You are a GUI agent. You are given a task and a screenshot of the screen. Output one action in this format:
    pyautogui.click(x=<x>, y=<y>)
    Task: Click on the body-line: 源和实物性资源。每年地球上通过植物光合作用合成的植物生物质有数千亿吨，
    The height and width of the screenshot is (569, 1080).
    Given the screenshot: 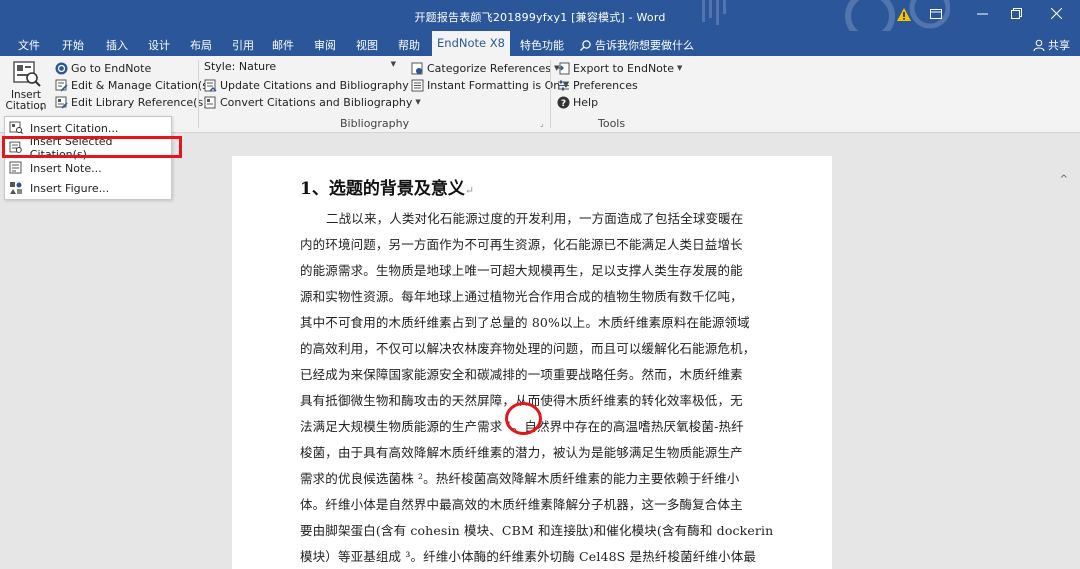 What is the action you would take?
    pyautogui.click(x=521, y=296)
    